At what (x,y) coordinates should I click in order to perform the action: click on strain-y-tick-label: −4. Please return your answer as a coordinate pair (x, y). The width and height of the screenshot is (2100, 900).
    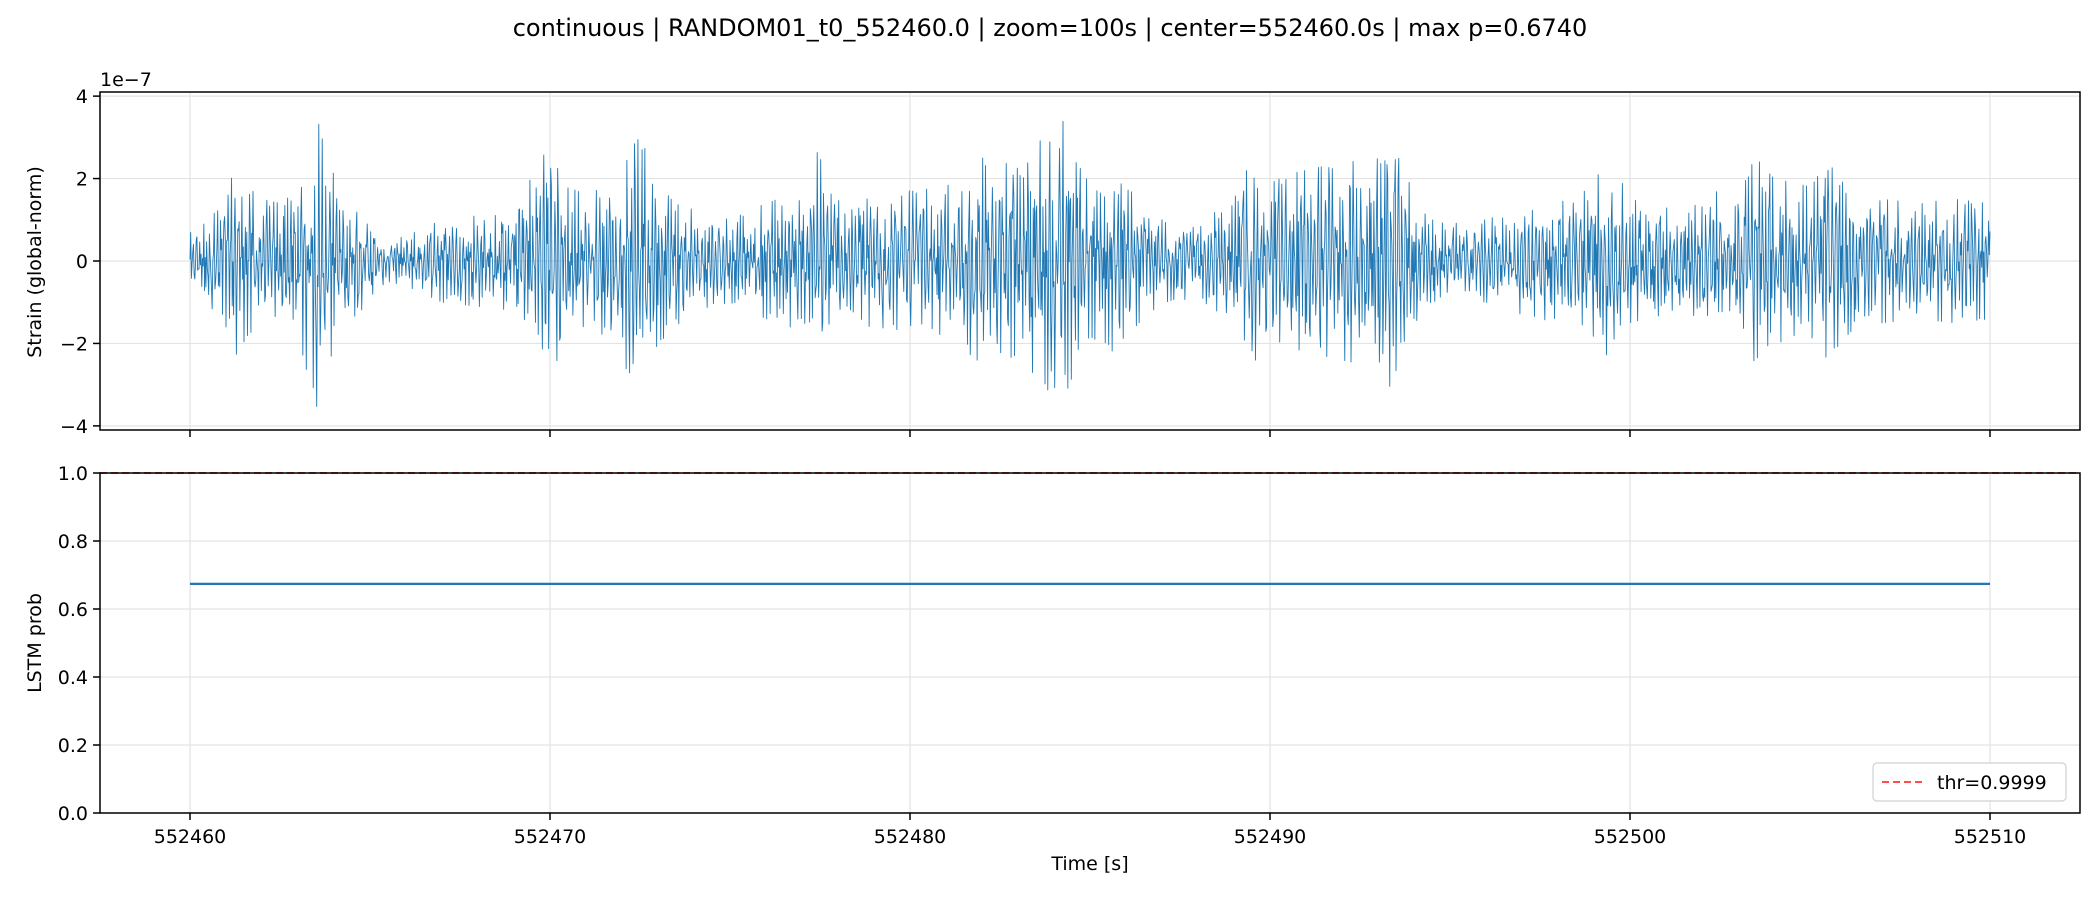
    Looking at the image, I should click on (74, 427).